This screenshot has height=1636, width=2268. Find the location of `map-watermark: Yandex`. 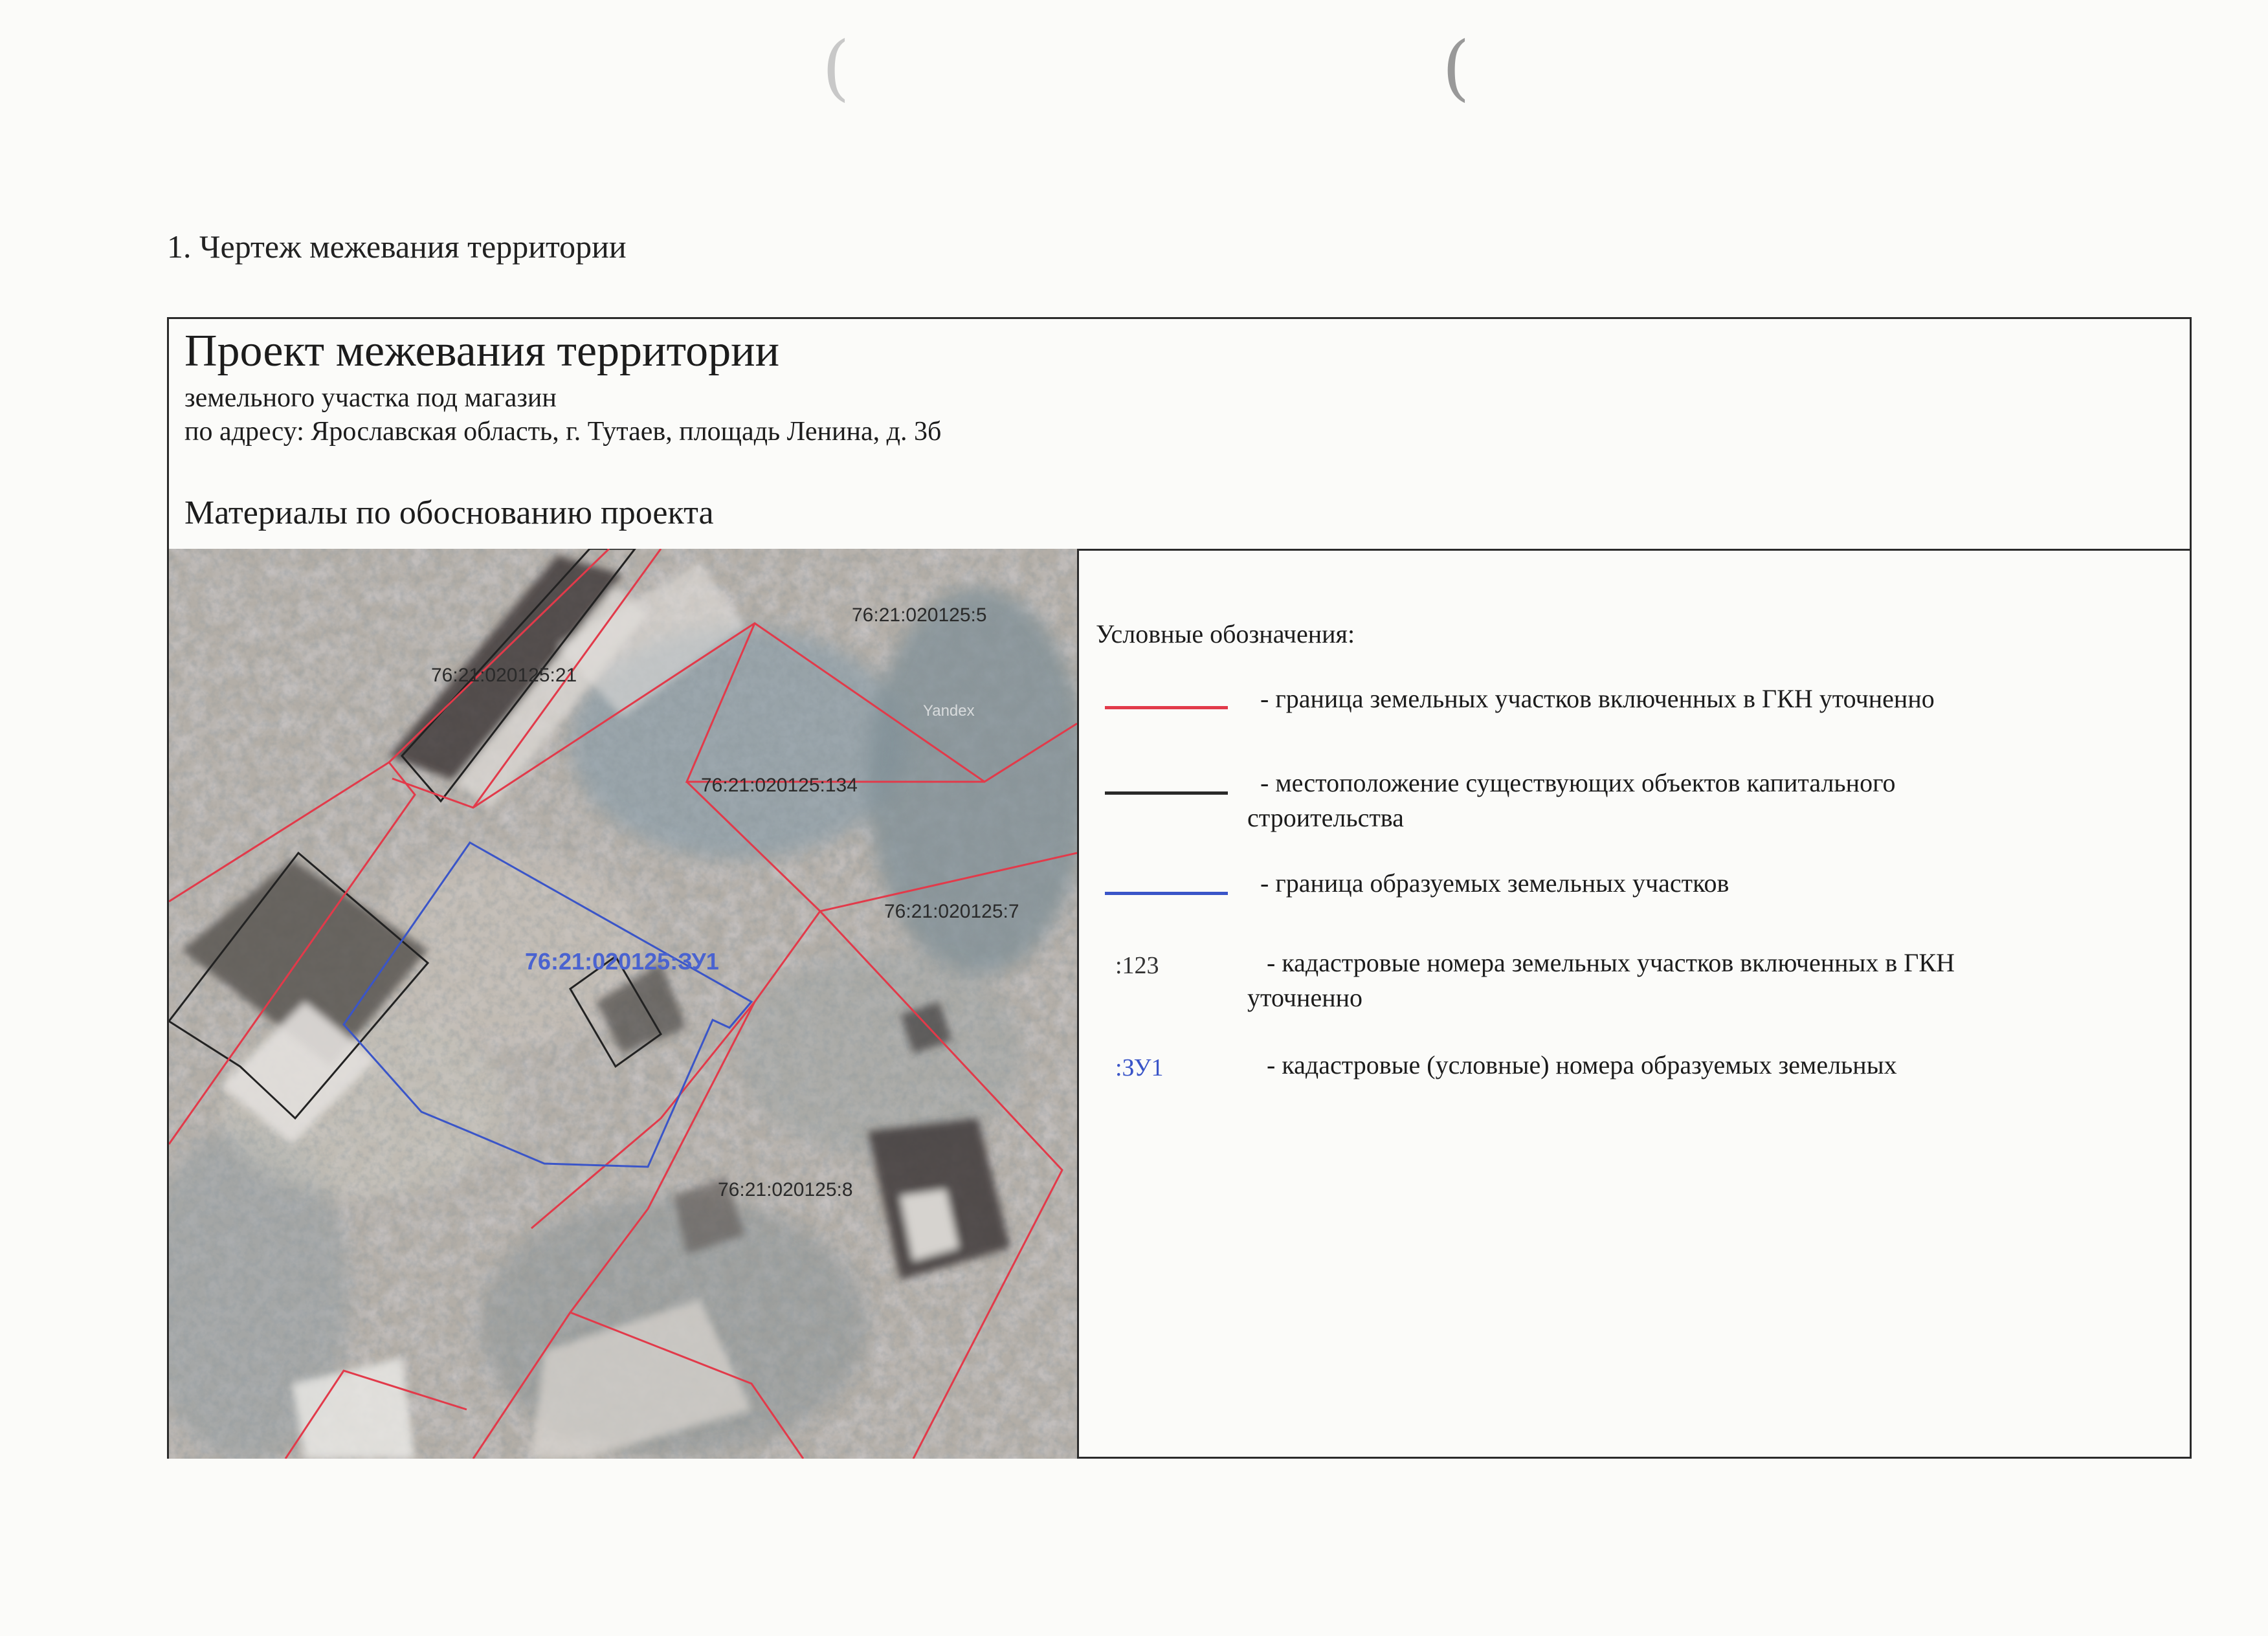

map-watermark: Yandex is located at coordinates (949, 711).